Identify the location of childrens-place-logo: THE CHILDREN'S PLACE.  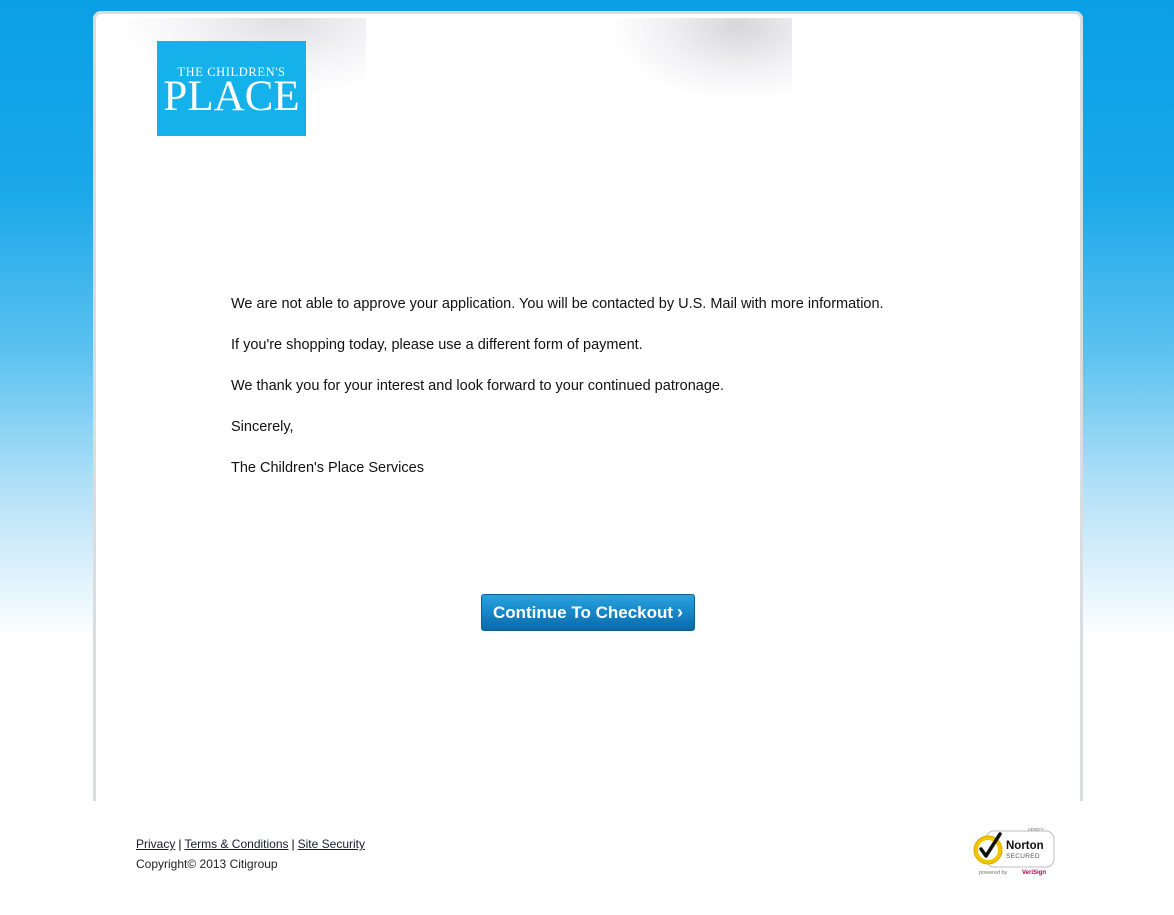
(231, 88).